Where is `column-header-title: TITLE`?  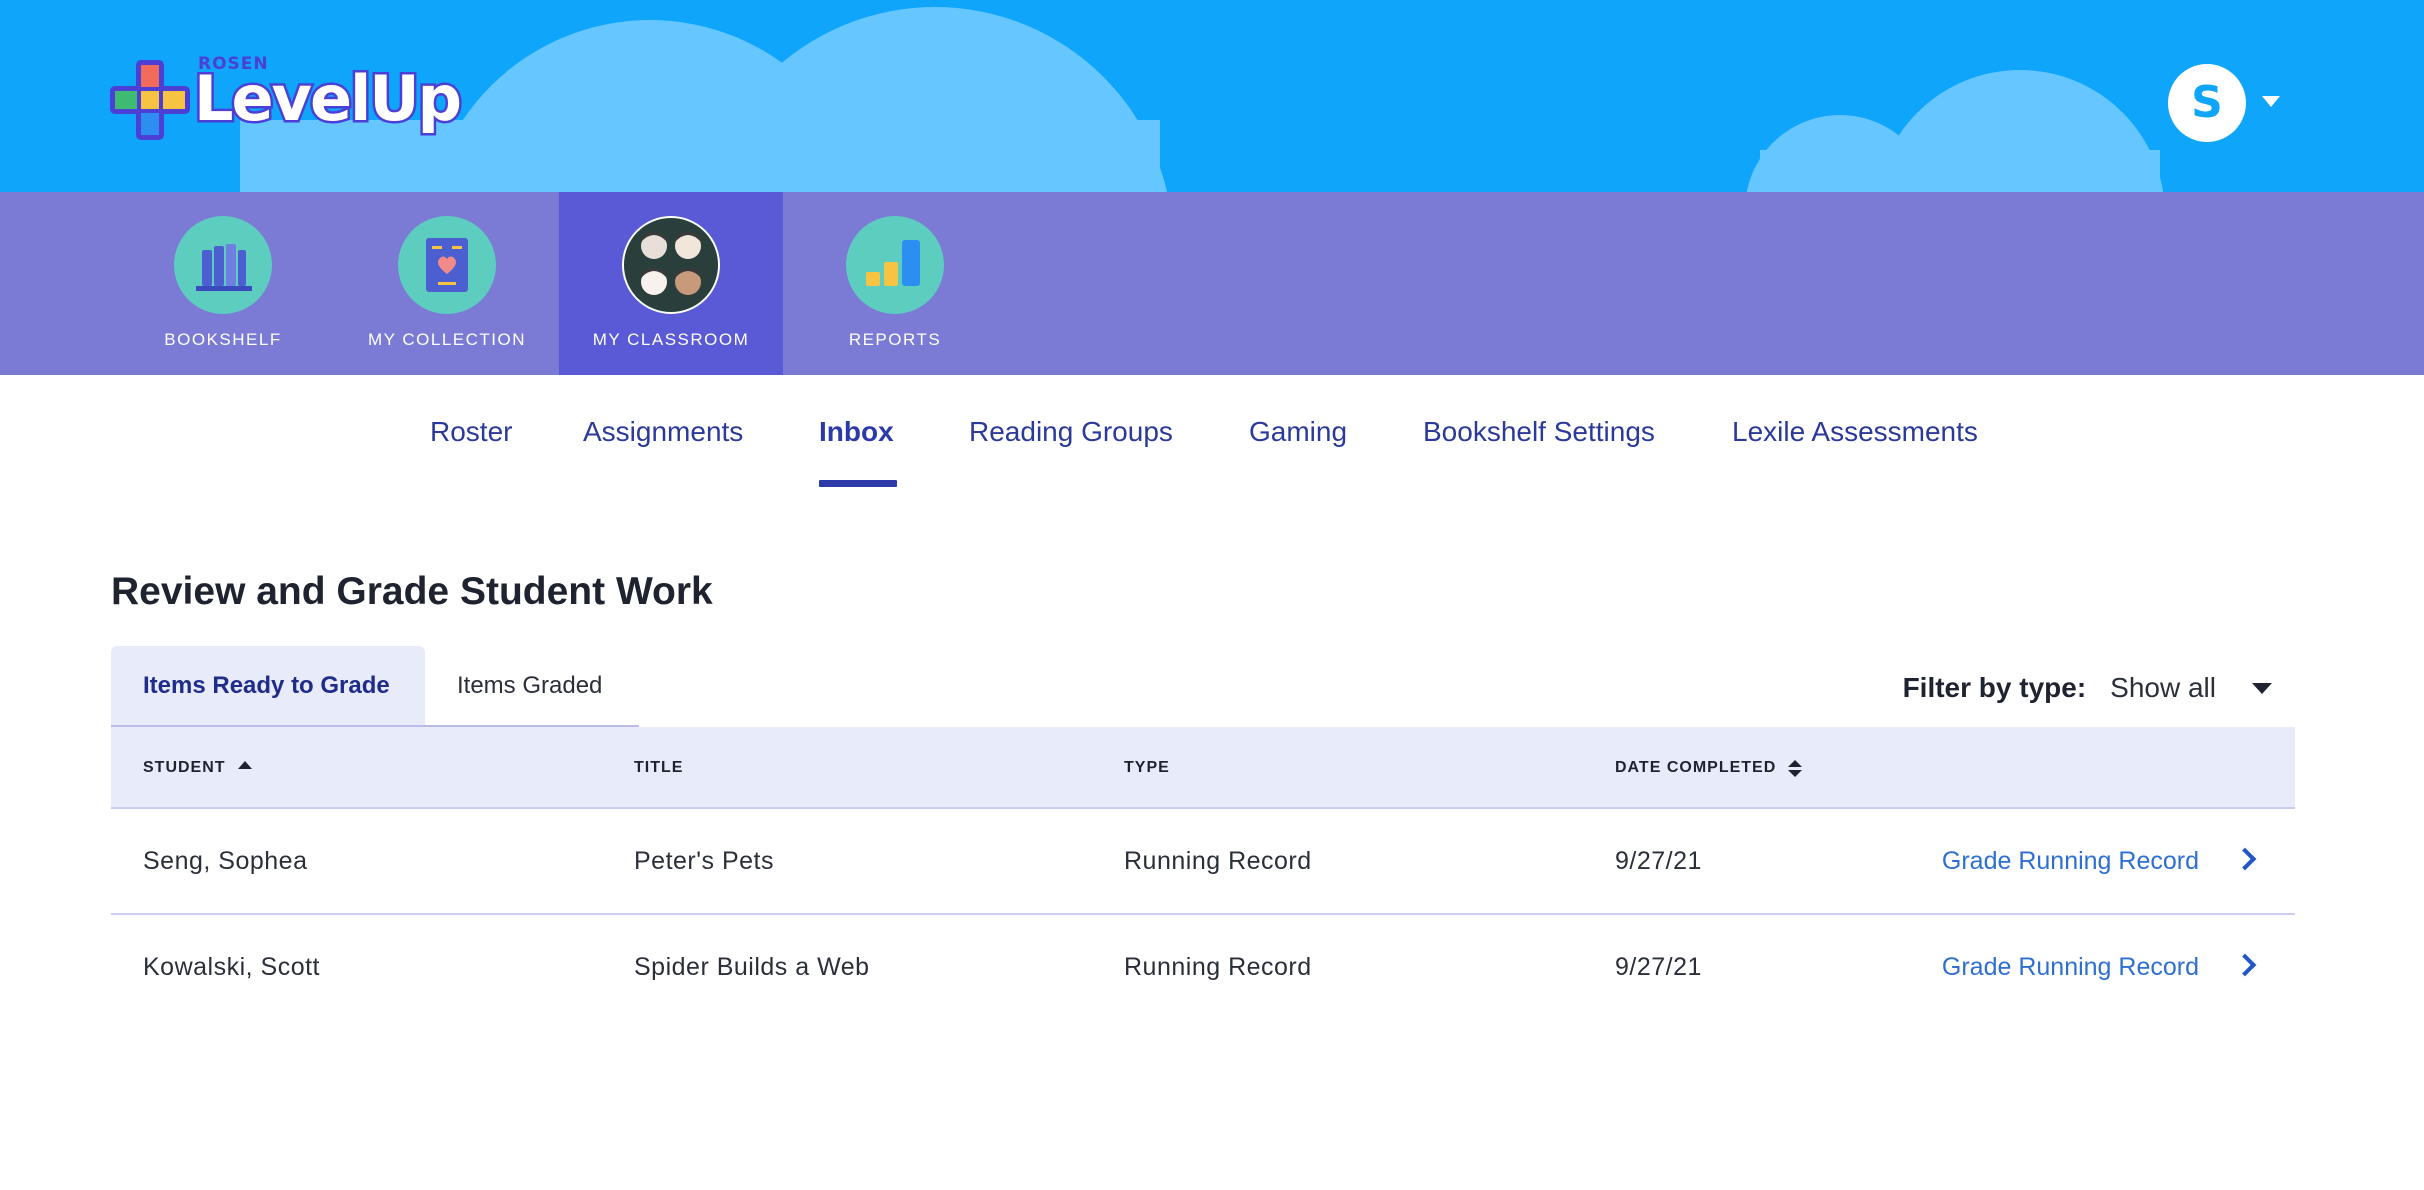 column-header-title: TITLE is located at coordinates (659, 767).